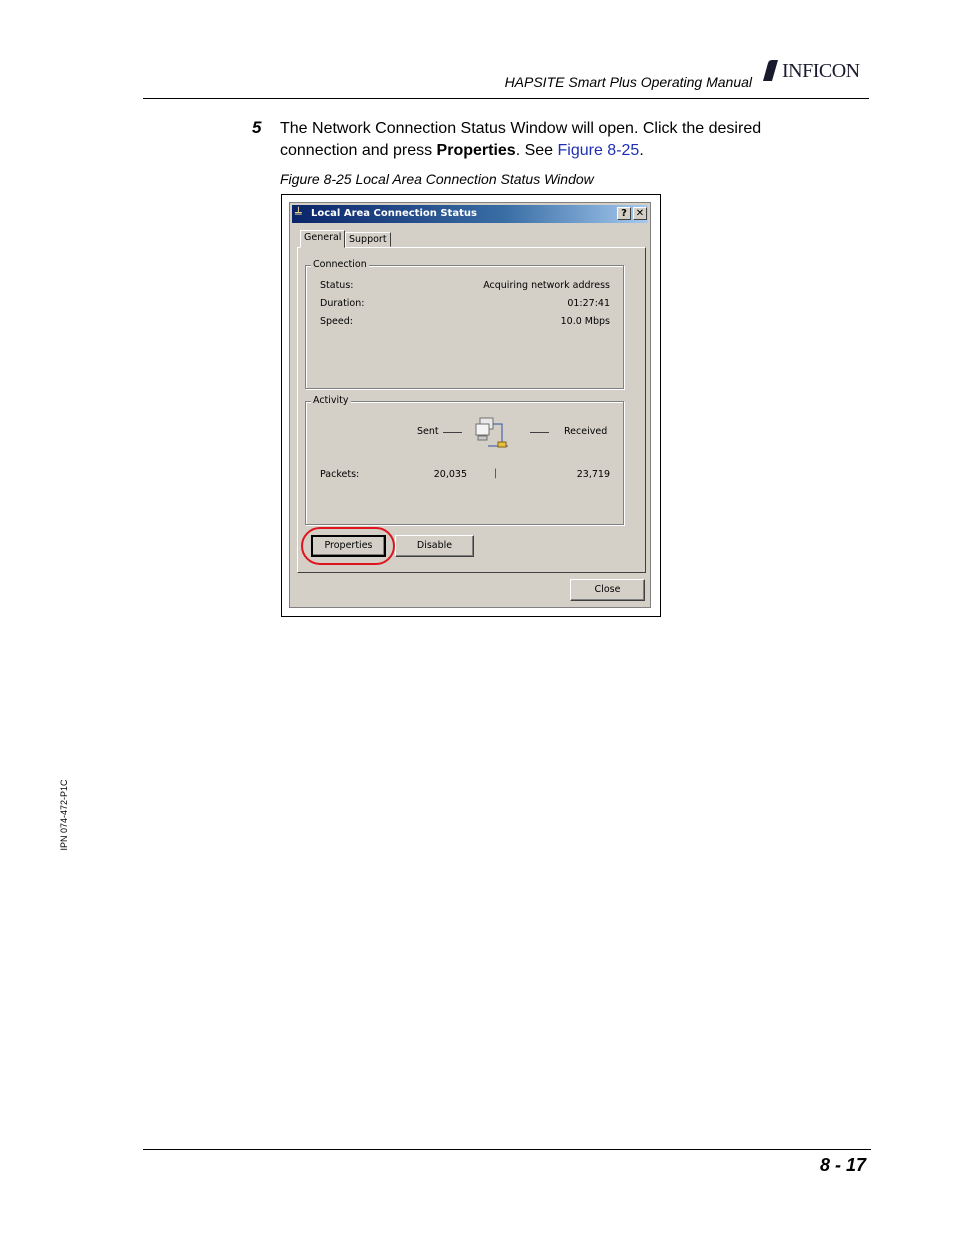 The image size is (954, 1235). Describe the element at coordinates (506, 98) in the screenshot. I see `header-rule` at that location.